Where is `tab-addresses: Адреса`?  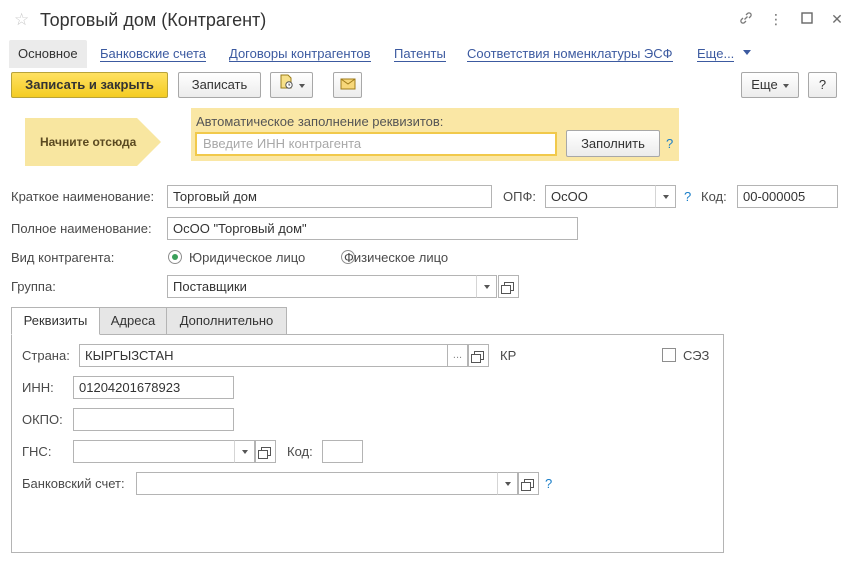 tab-addresses: Адреса is located at coordinates (133, 321).